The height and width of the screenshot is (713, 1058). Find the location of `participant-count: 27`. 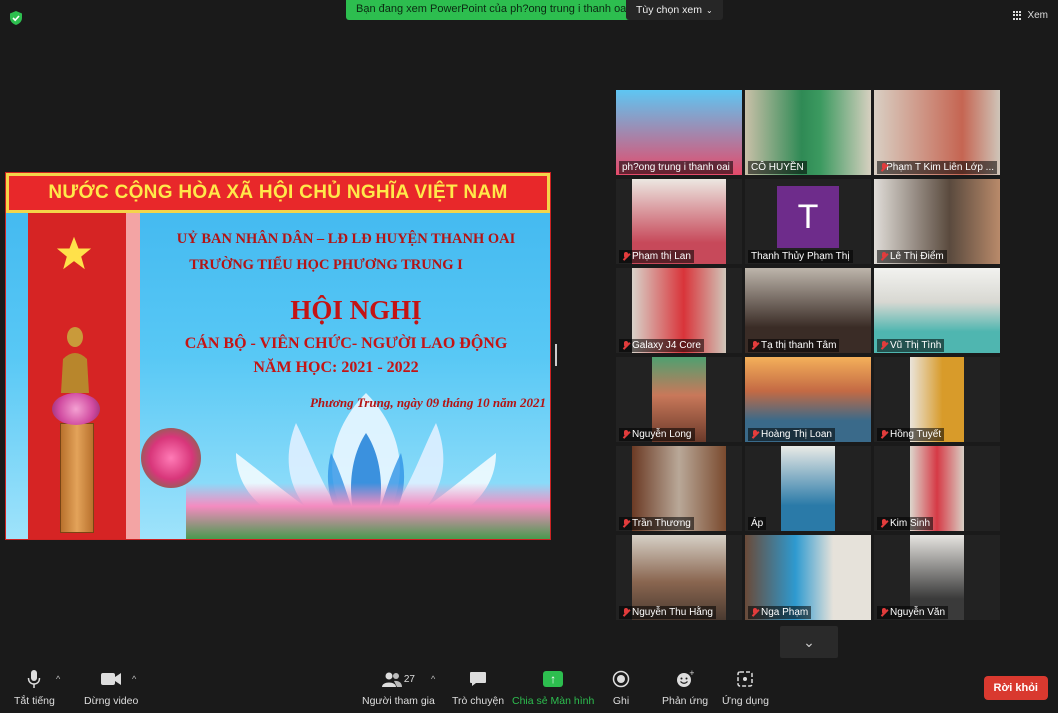

participant-count: 27 is located at coordinates (409, 679).